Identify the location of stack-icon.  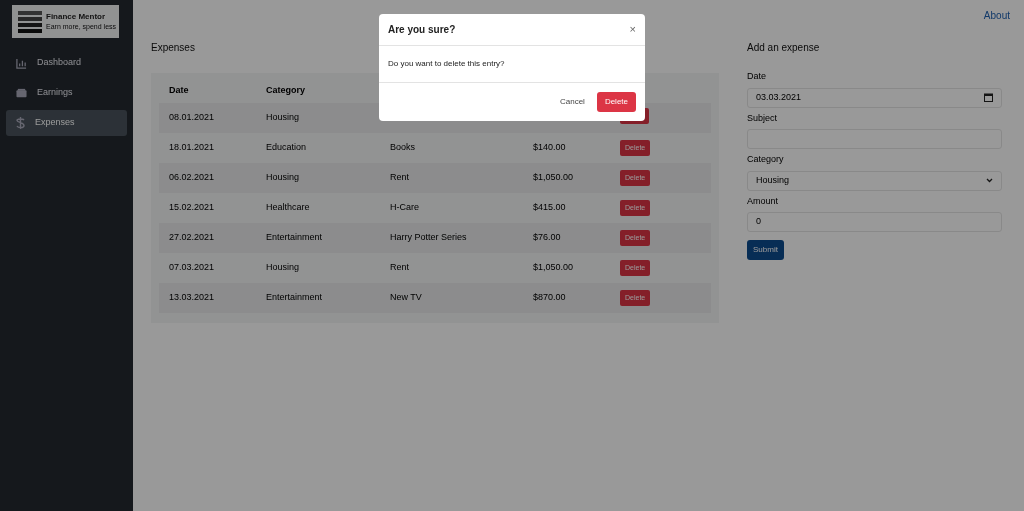
(30, 21).